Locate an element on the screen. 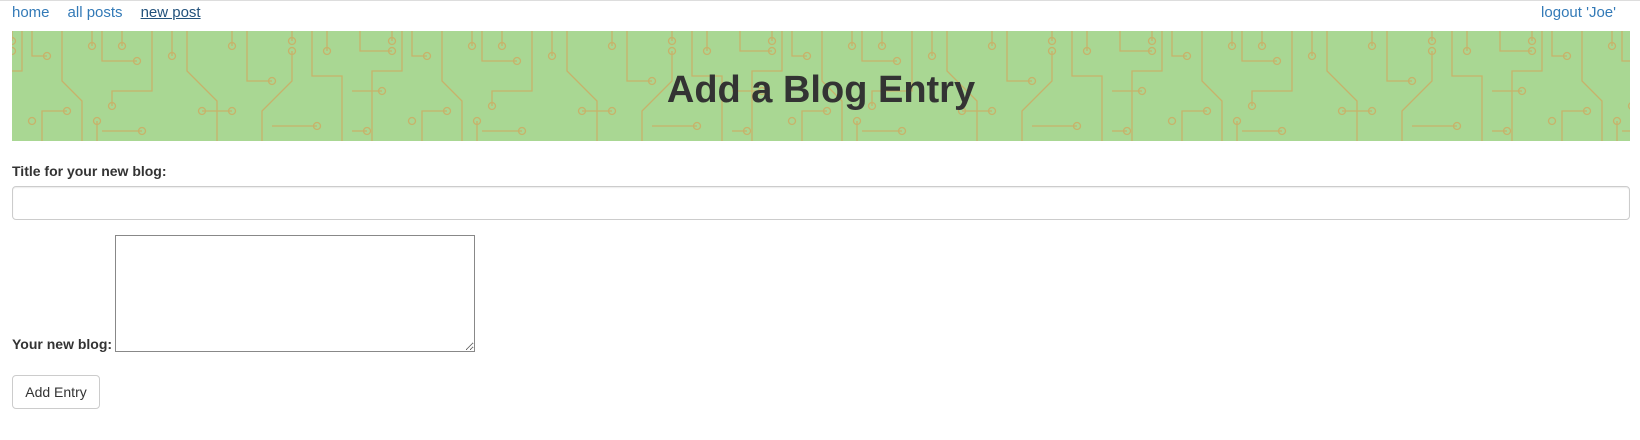 The image size is (1640, 440). title-input is located at coordinates (821, 203).